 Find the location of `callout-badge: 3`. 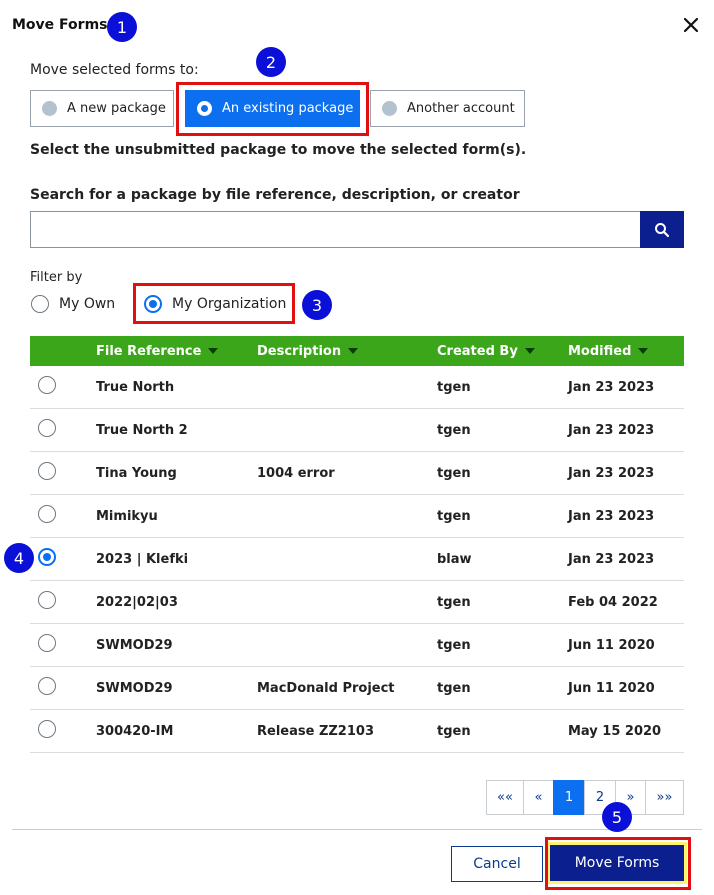

callout-badge: 3 is located at coordinates (317, 305).